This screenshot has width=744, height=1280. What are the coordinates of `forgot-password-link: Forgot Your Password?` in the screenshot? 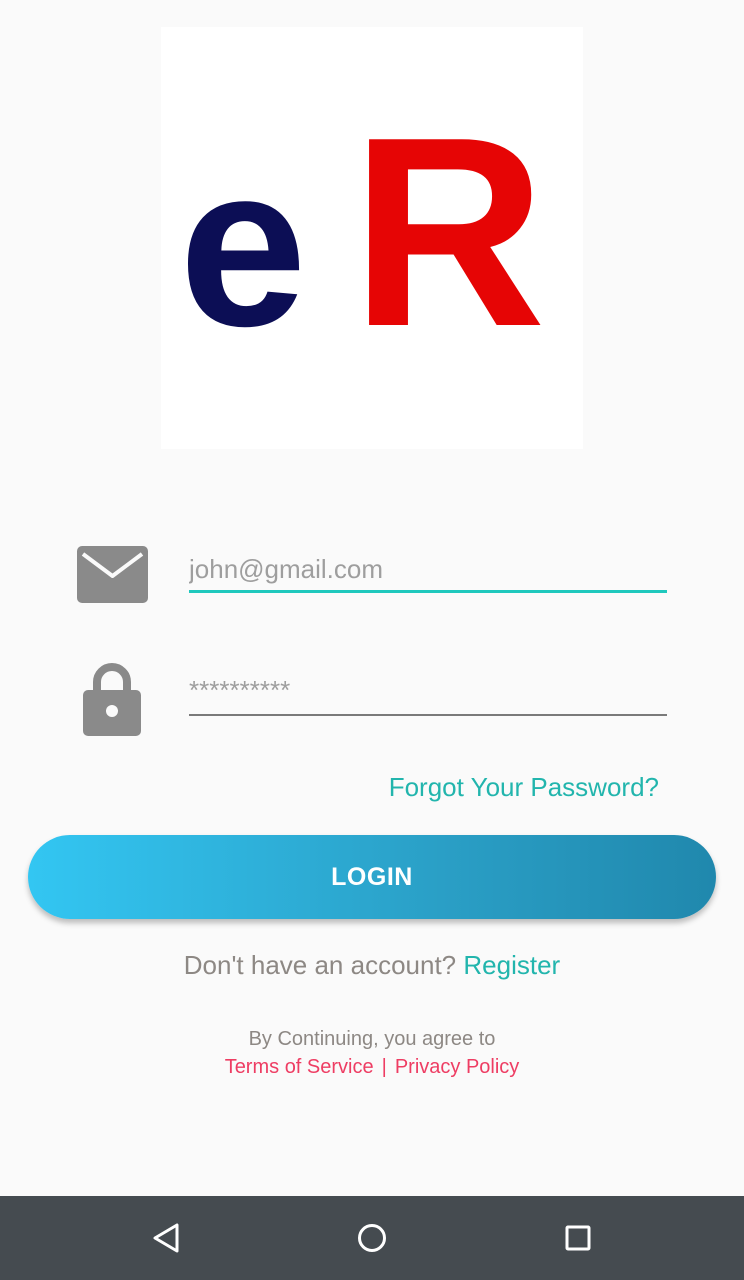 It's located at (524, 787).